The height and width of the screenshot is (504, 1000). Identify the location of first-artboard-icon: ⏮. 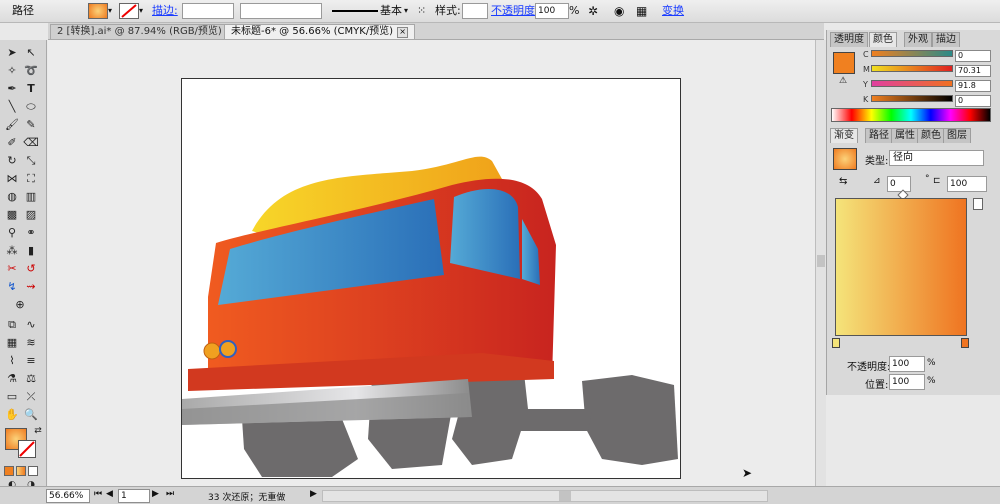
(98, 494).